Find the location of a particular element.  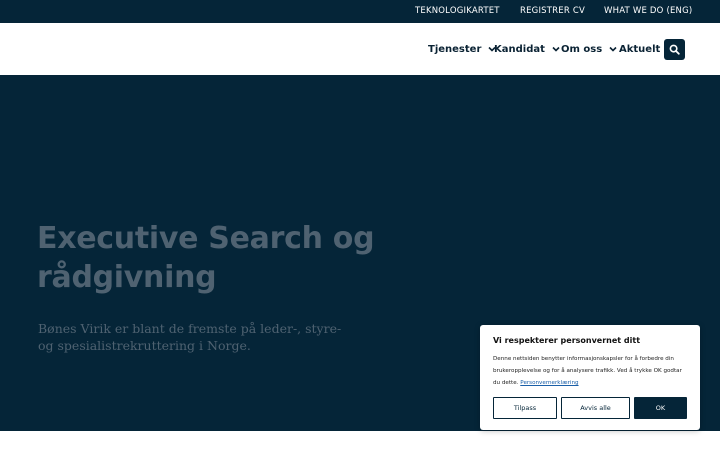

nav-item-aktuelt: Aktuelt is located at coordinates (639, 49).